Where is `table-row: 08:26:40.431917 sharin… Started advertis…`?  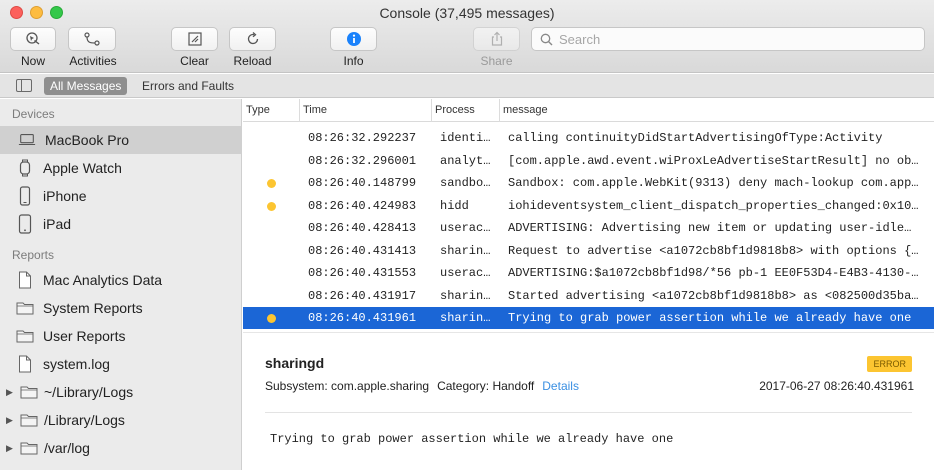
table-row: 08:26:40.431917 sharin… Started advertis… is located at coordinates (588, 296).